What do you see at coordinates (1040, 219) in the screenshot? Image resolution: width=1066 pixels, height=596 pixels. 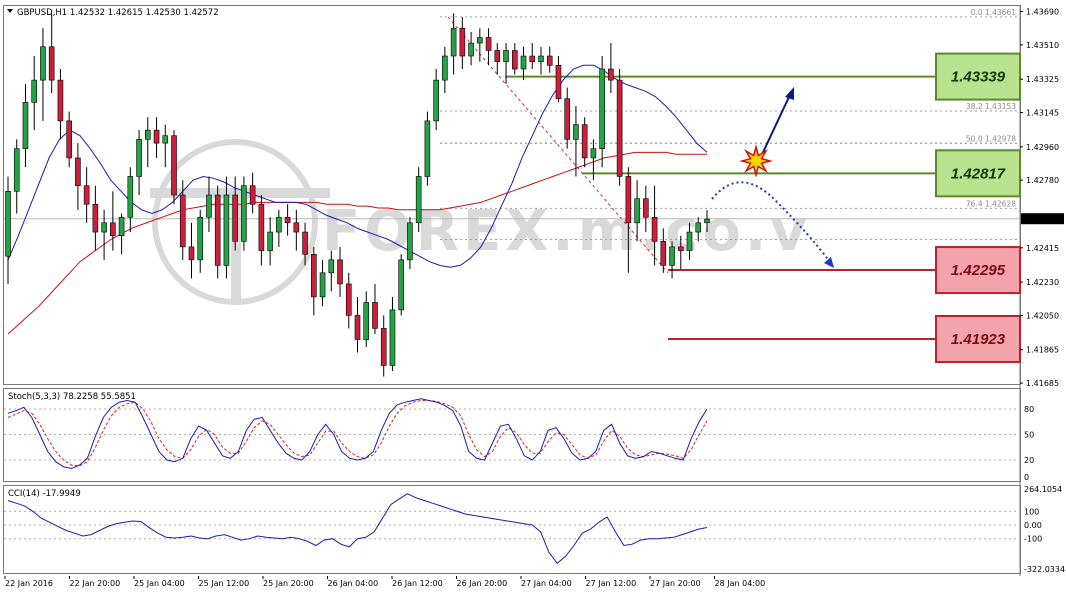 I see `current-price-label: 1.42572` at bounding box center [1040, 219].